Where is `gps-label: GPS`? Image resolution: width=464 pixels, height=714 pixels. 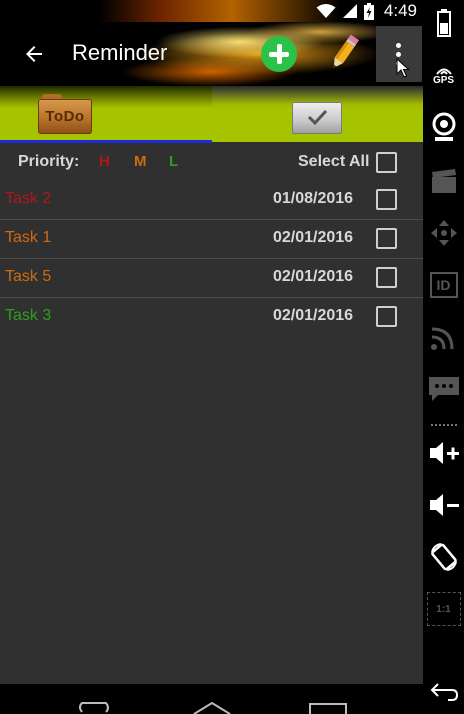
gps-label: GPS is located at coordinates (443, 80).